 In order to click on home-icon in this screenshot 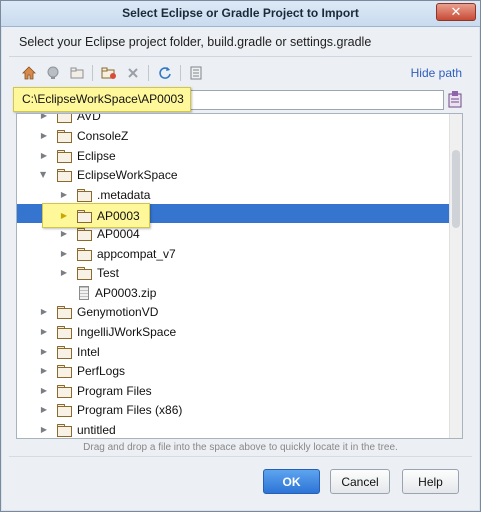, I will do `click(29, 73)`.